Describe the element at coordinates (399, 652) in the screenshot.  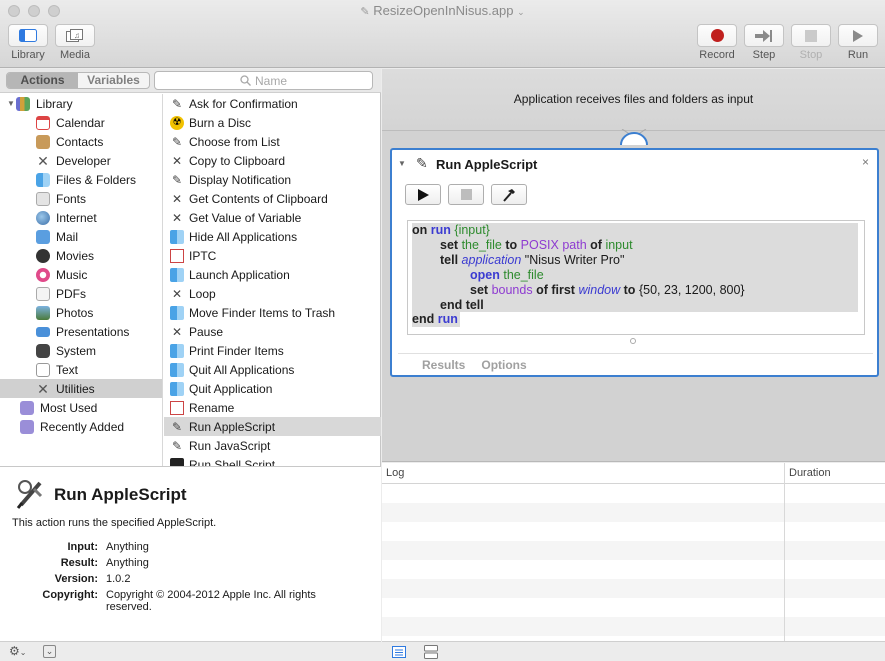
I see `list-view-icon` at that location.